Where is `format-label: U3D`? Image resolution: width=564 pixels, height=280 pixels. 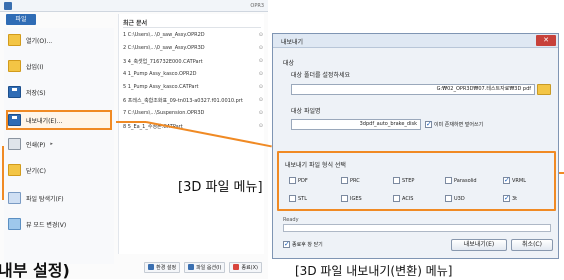 format-label: U3D is located at coordinates (459, 198).